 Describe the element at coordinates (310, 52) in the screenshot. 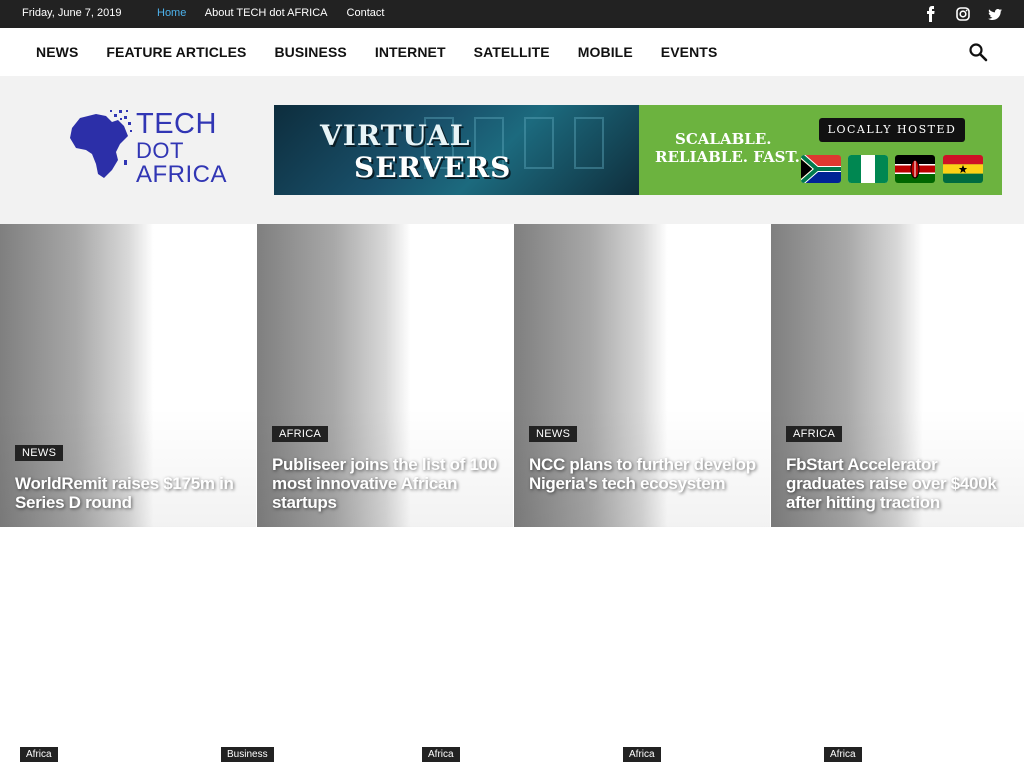

I see `nav-item-business: BUSINESS` at that location.